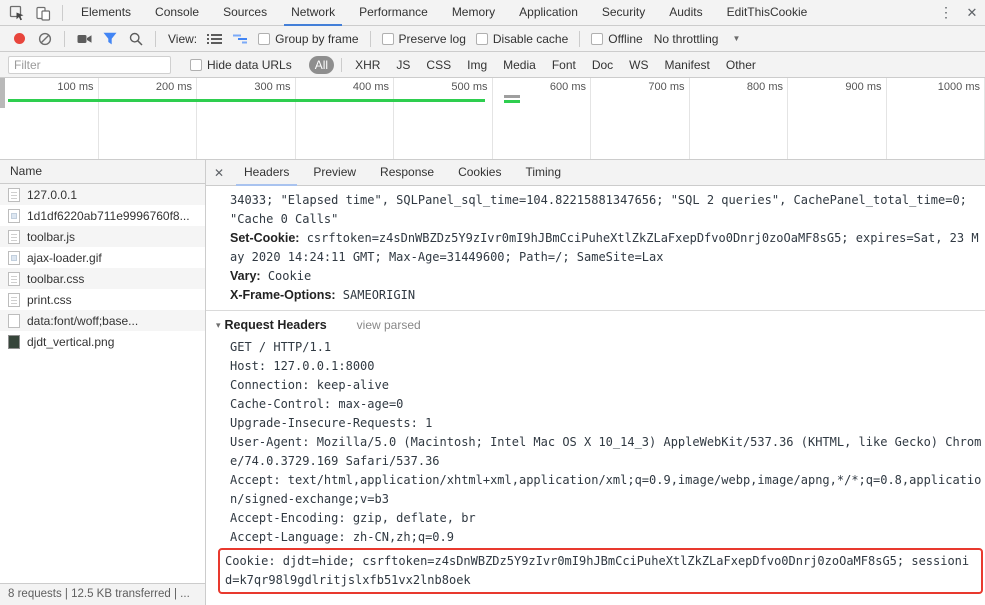  Describe the element at coordinates (64, 257) in the screenshot. I see `request-name: ajax-loader.gif` at that location.